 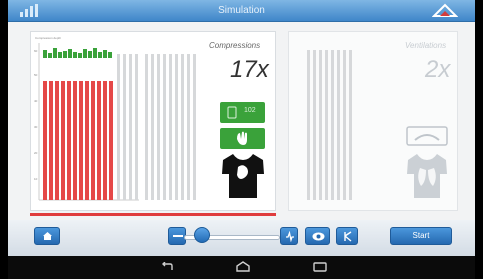 What do you see at coordinates (427, 136) in the screenshot?
I see `airway-icon` at bounding box center [427, 136].